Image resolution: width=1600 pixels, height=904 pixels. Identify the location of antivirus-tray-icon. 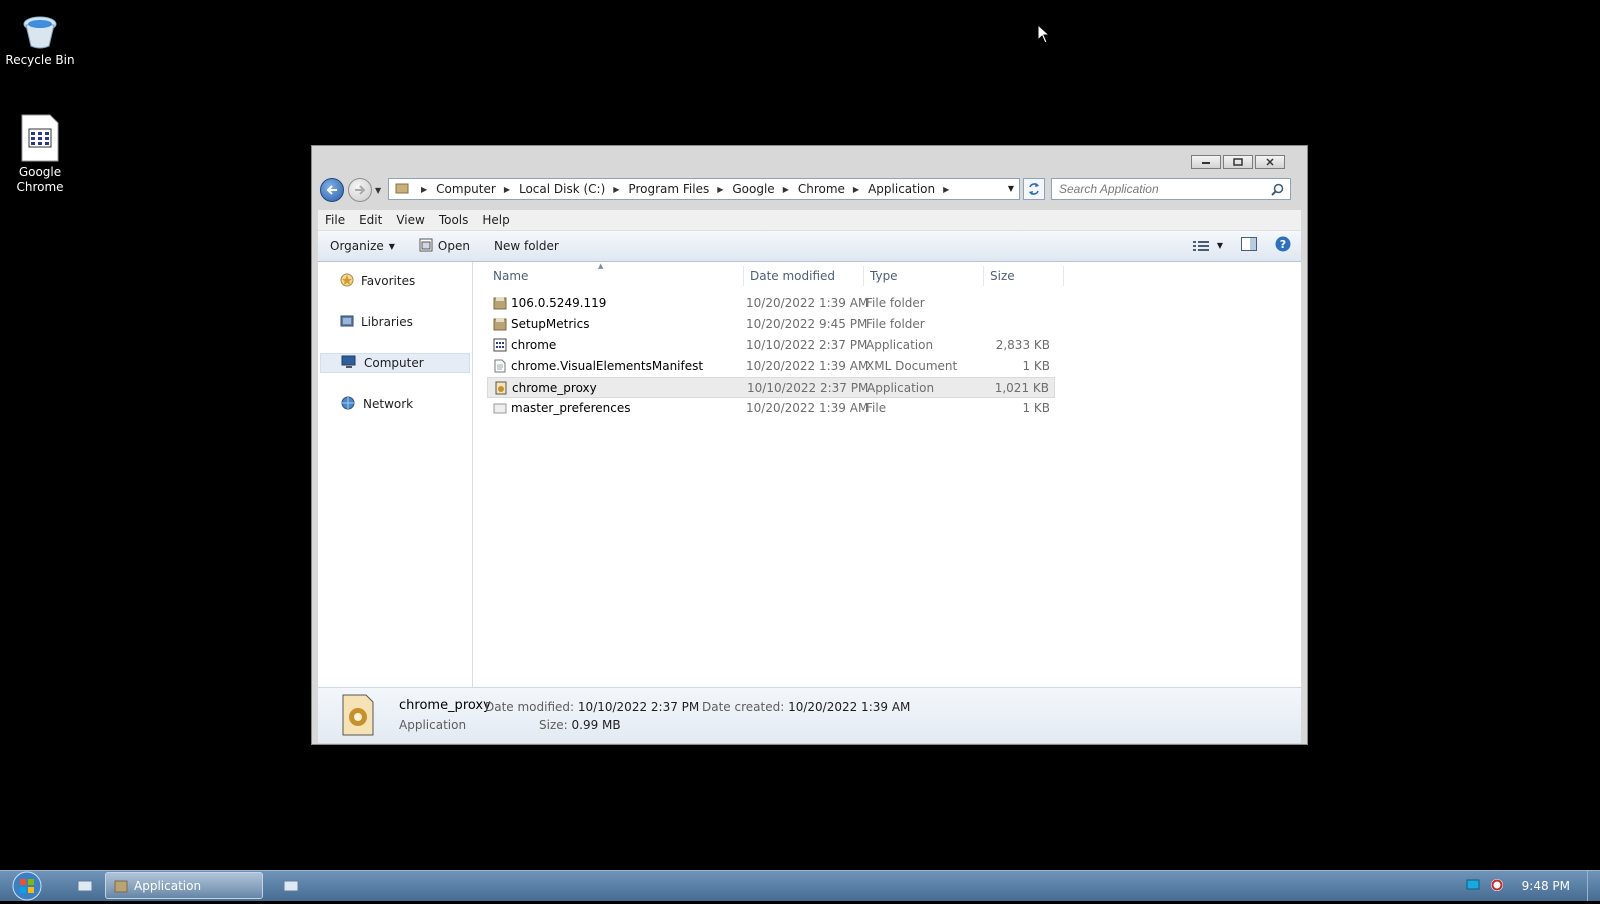
(1497, 886).